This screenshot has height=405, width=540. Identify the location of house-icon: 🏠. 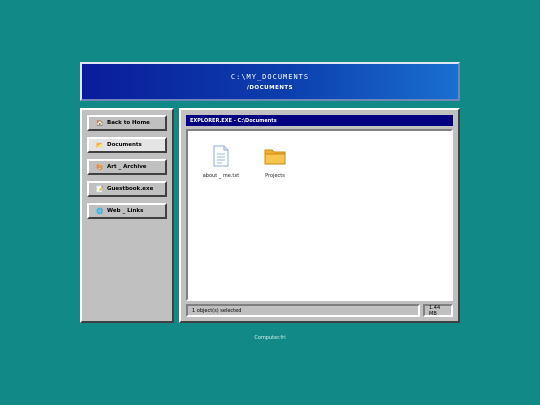
(100, 123).